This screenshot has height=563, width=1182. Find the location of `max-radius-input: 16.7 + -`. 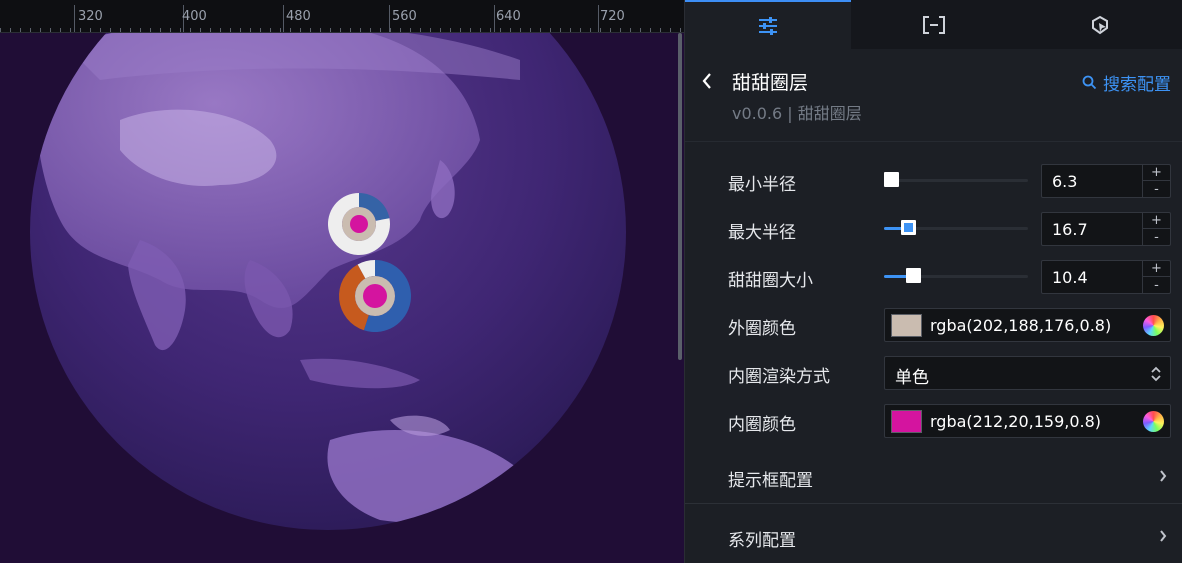

max-radius-input: 16.7 + - is located at coordinates (1106, 229).